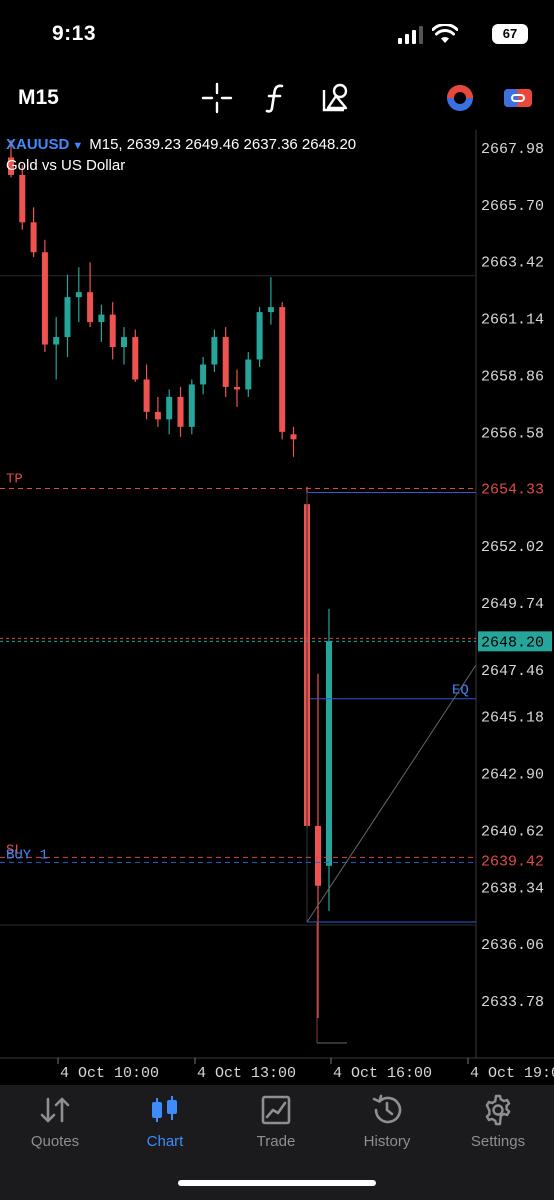  I want to click on eq-label: EQ, so click(460, 691).